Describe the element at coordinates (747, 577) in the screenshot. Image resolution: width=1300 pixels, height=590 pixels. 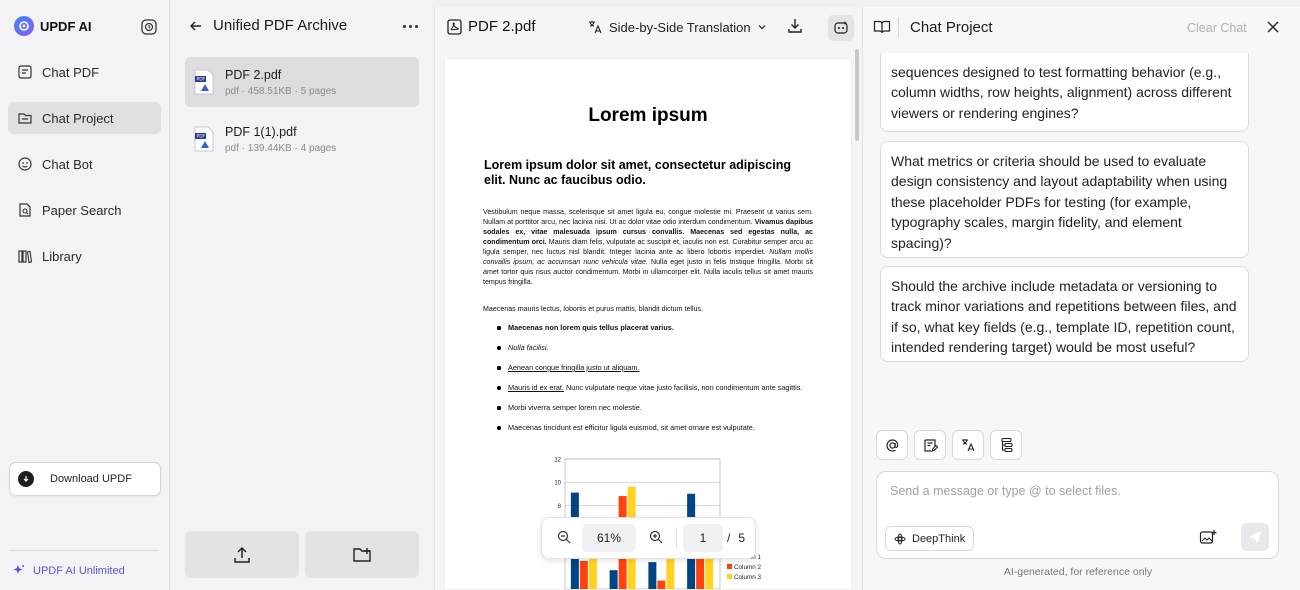
I see `legend-label: Column 3` at that location.